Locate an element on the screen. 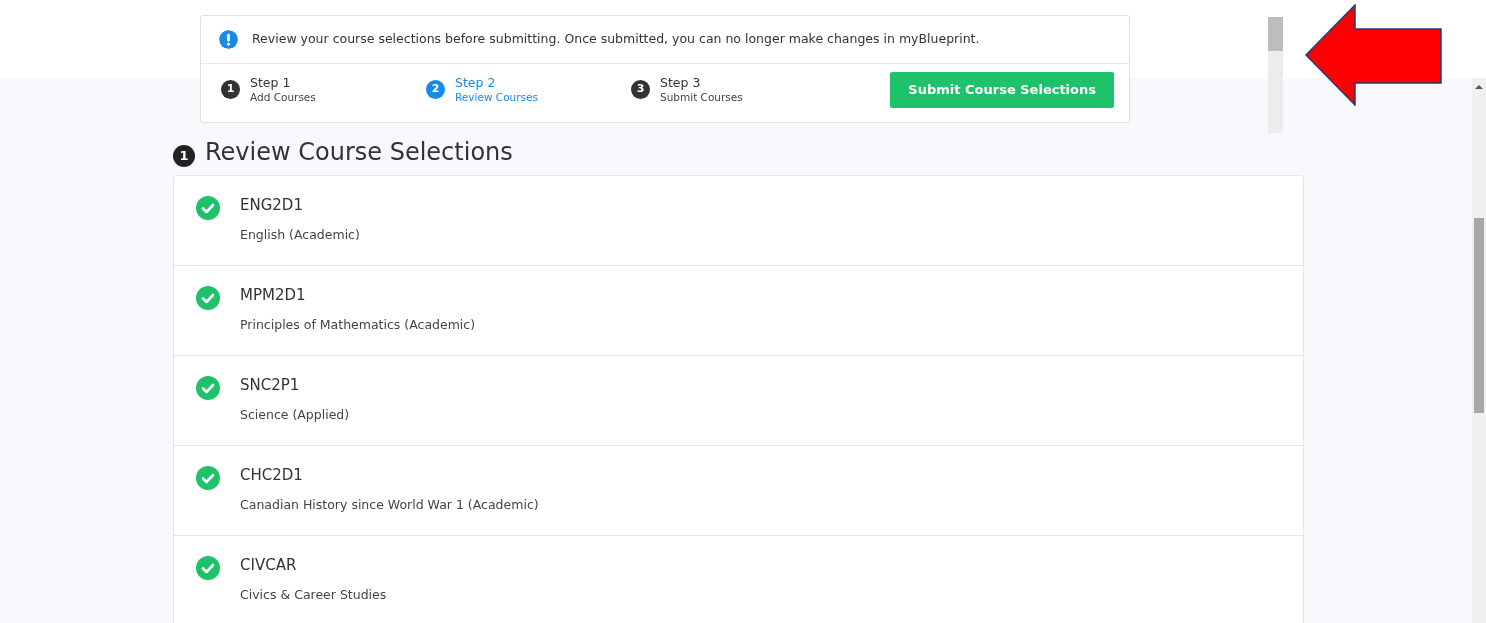  scroll-up-icon is located at coordinates (1479, 87).